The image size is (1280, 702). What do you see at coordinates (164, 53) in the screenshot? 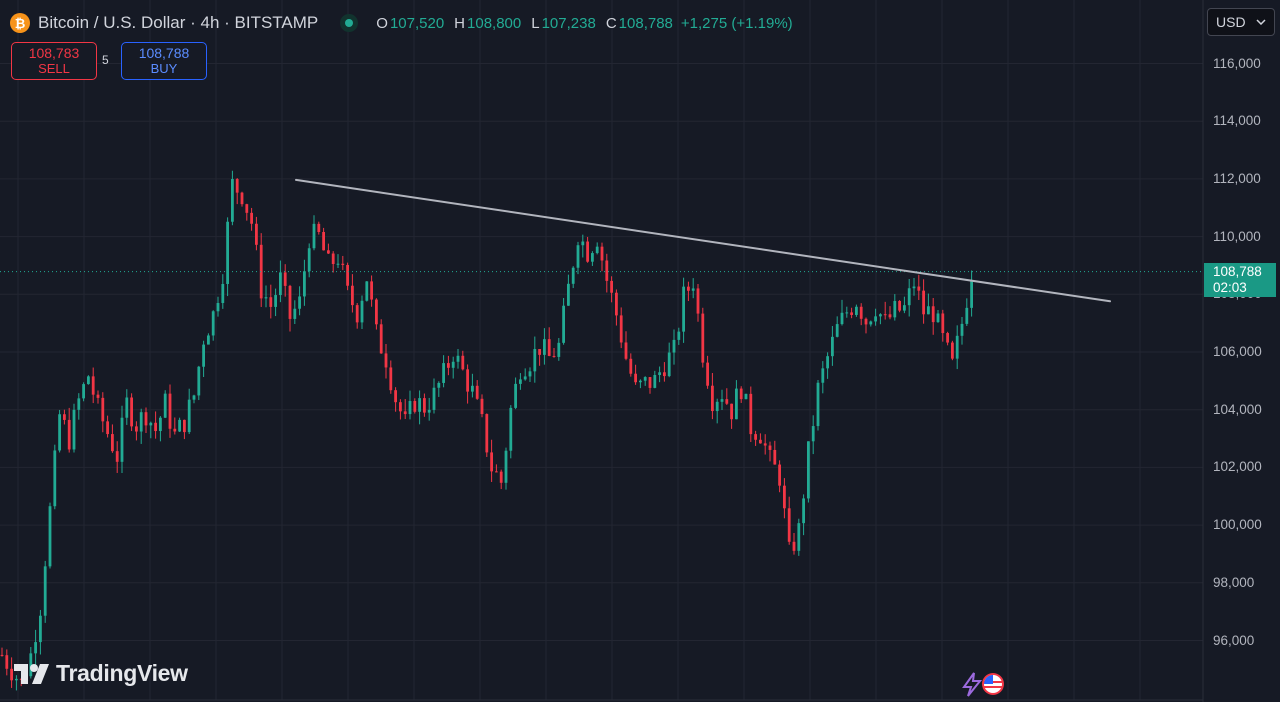
I see `buy-price: 108,788` at bounding box center [164, 53].